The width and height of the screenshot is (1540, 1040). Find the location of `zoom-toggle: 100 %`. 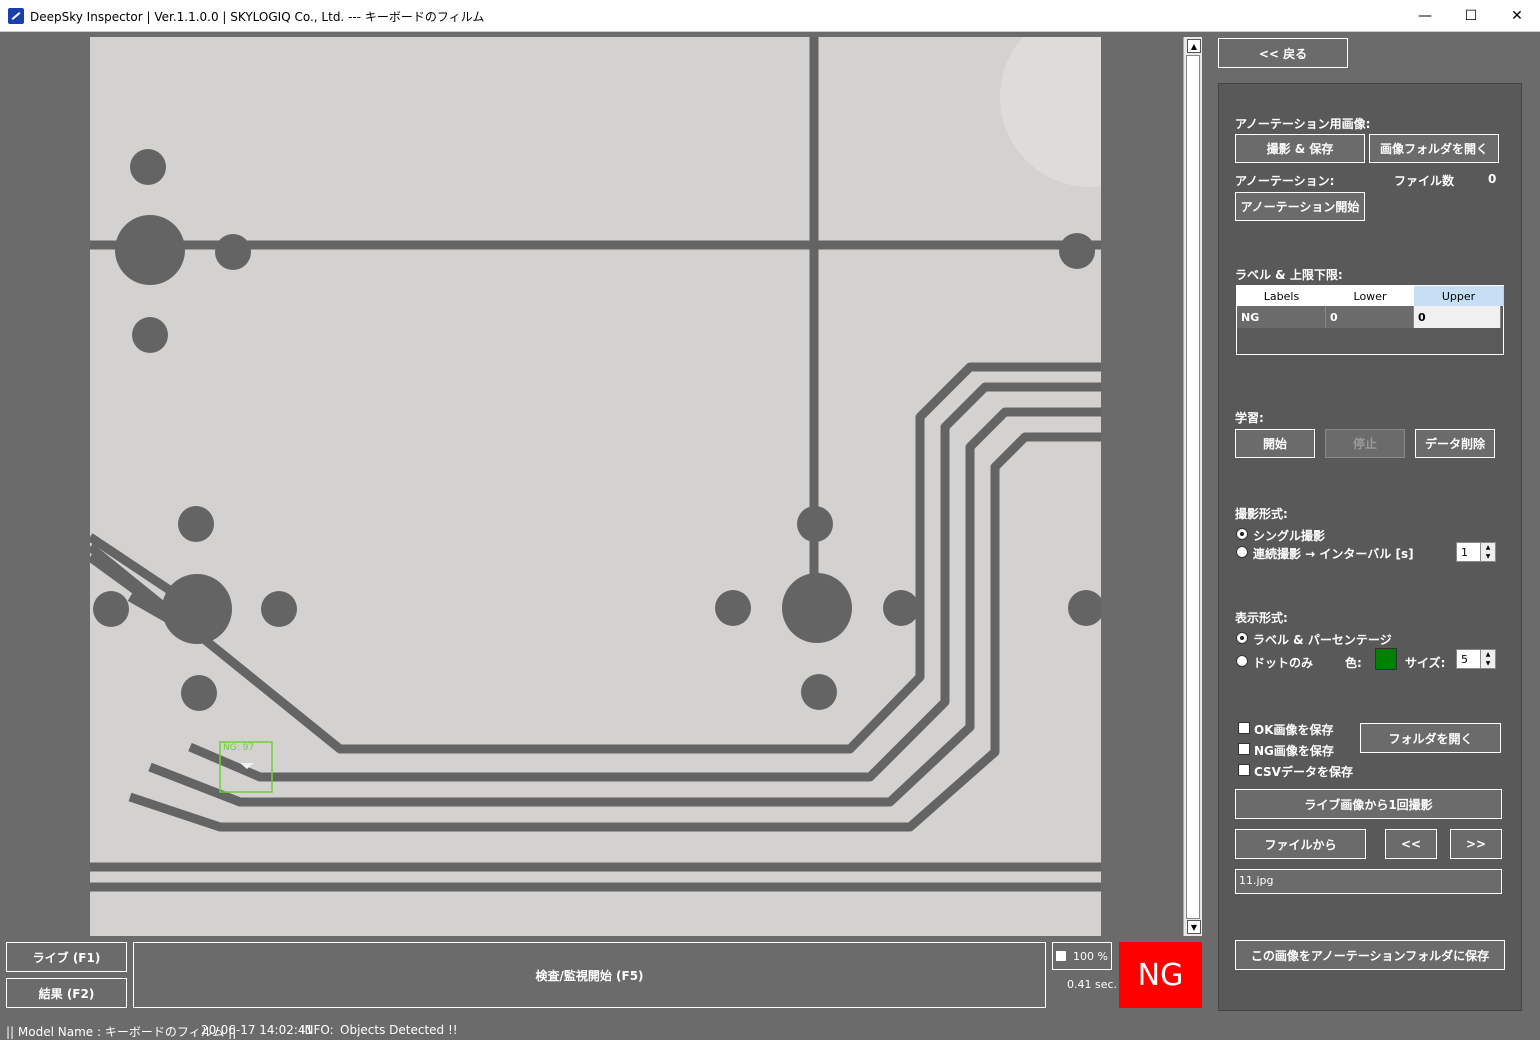

zoom-toggle: 100 % is located at coordinates (1082, 956).